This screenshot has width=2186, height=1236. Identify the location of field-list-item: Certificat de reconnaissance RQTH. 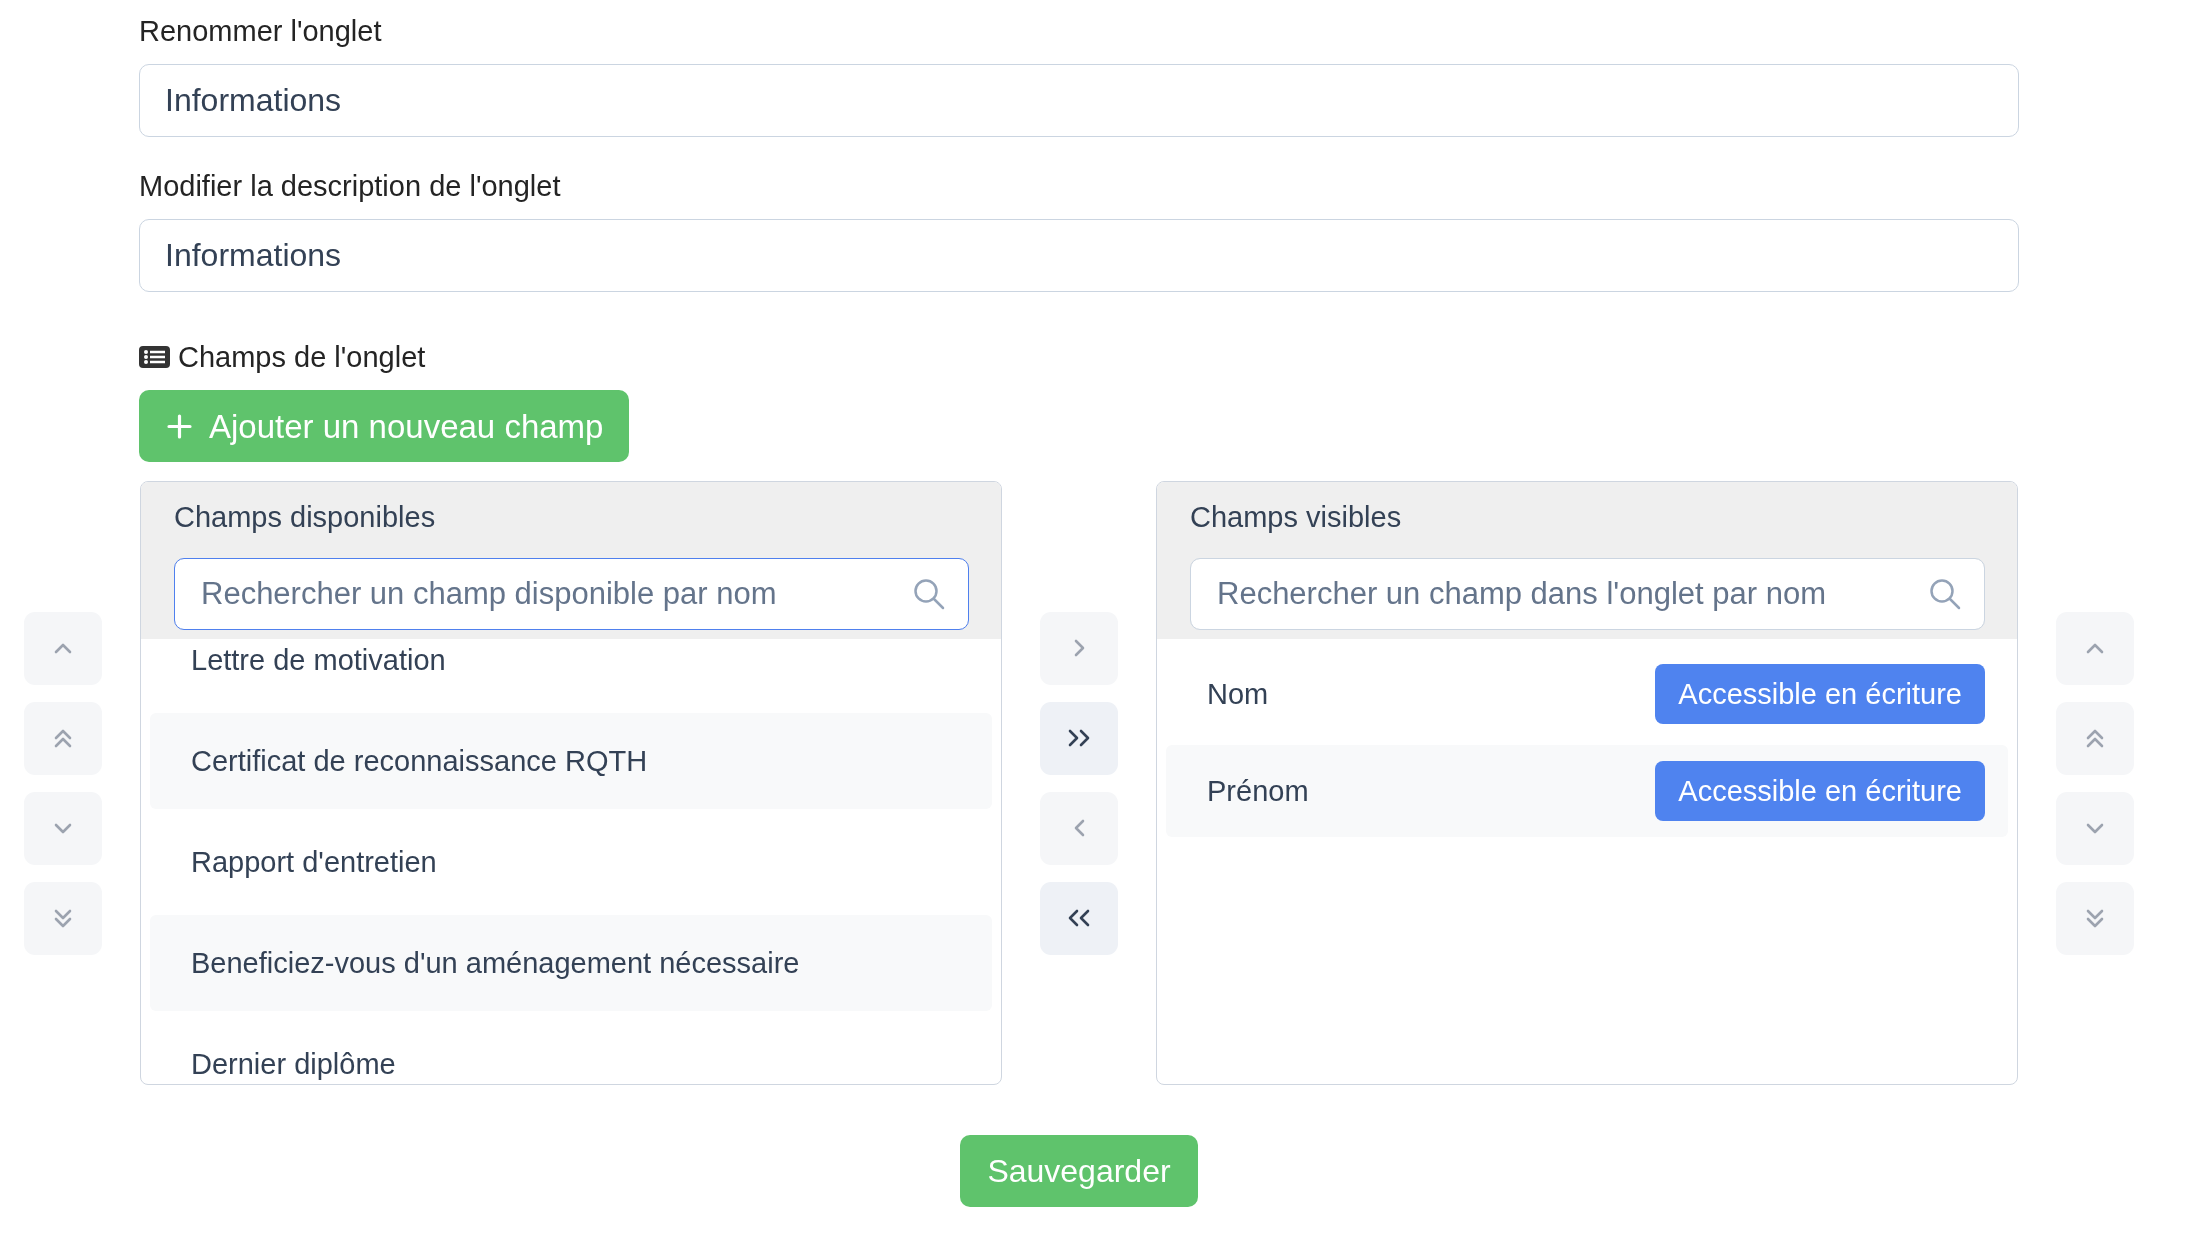
(571, 761).